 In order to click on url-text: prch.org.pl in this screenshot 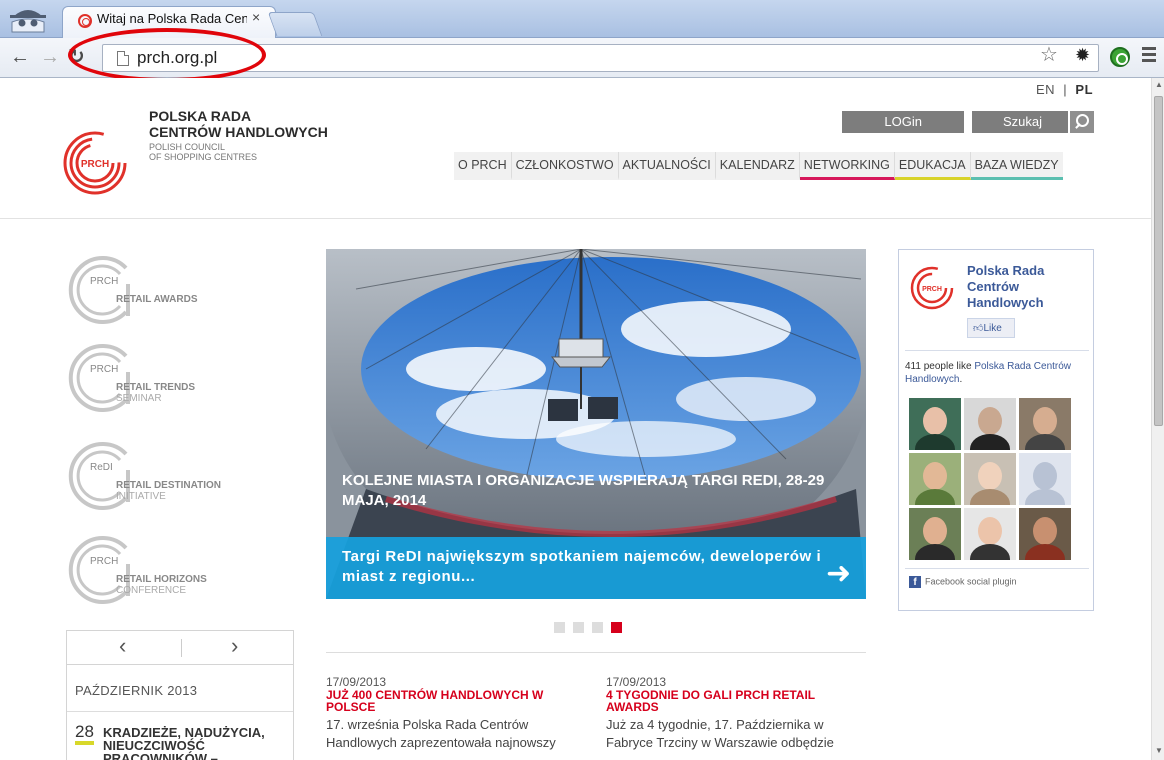, I will do `click(177, 58)`.